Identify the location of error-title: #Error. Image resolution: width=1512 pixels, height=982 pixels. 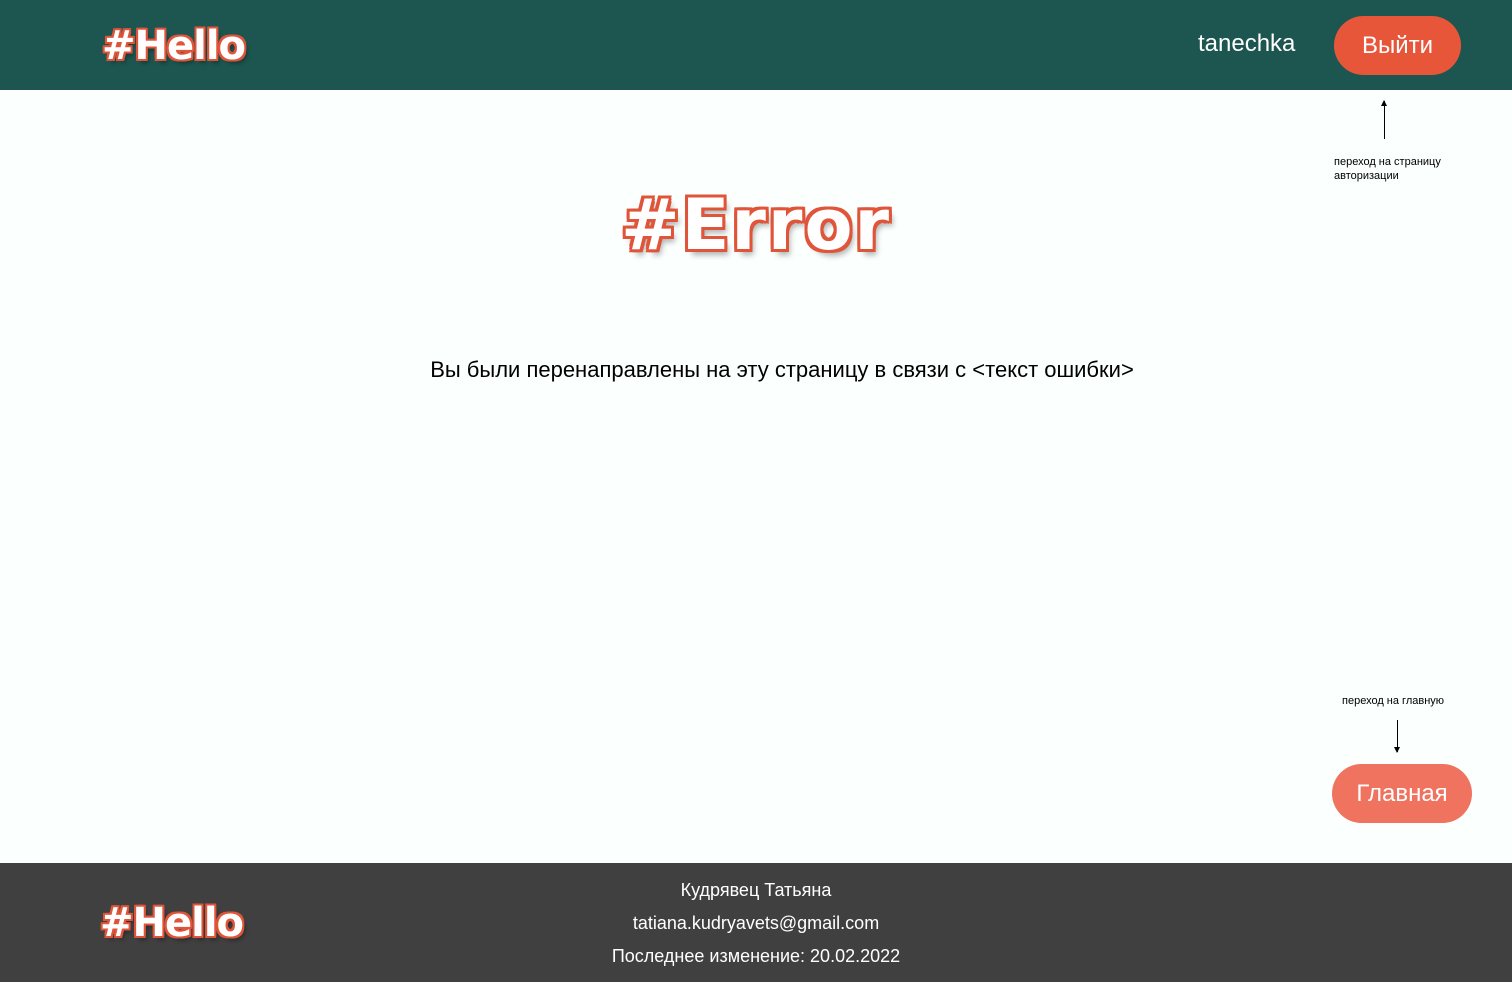
(756, 225).